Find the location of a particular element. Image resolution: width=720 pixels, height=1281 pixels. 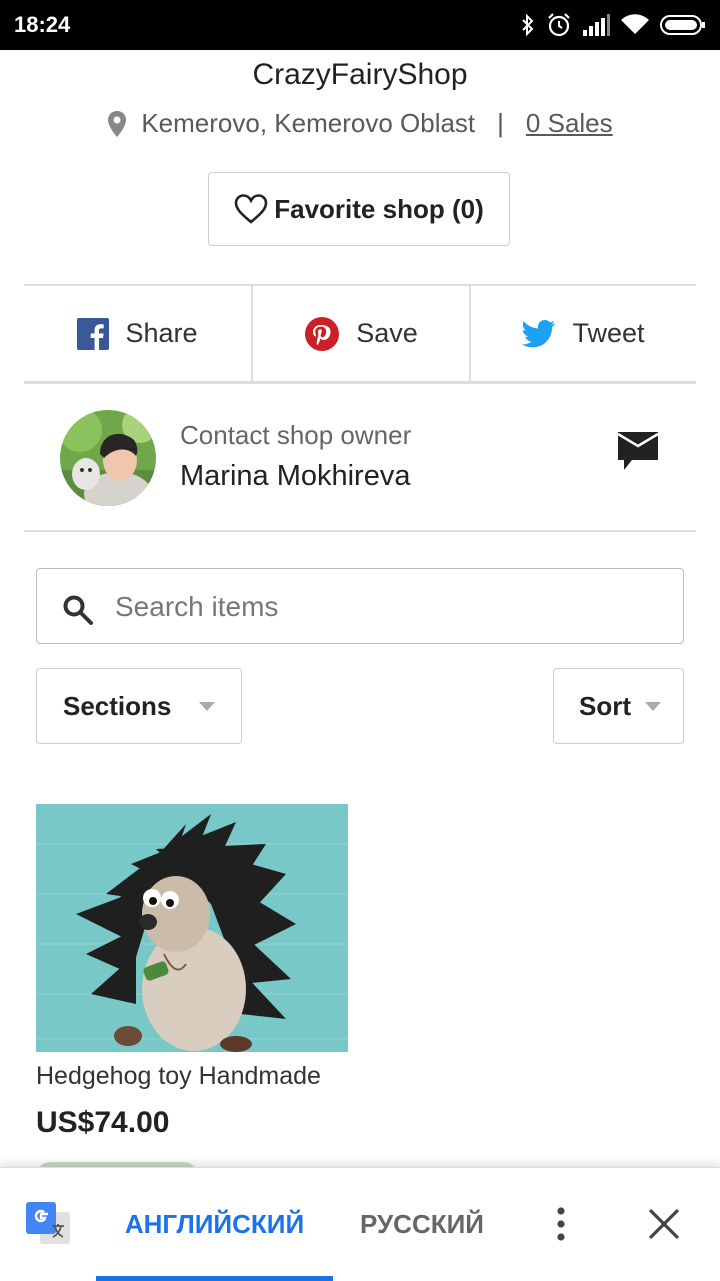

facebook-icon is located at coordinates (93, 333).